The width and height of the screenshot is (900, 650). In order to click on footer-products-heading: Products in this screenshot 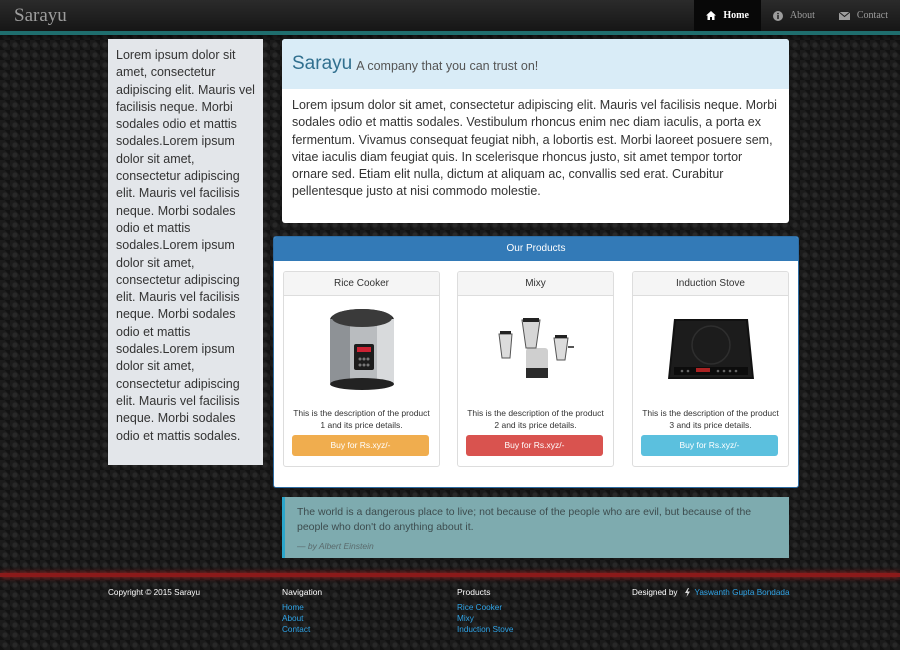, I will do `click(474, 592)`.